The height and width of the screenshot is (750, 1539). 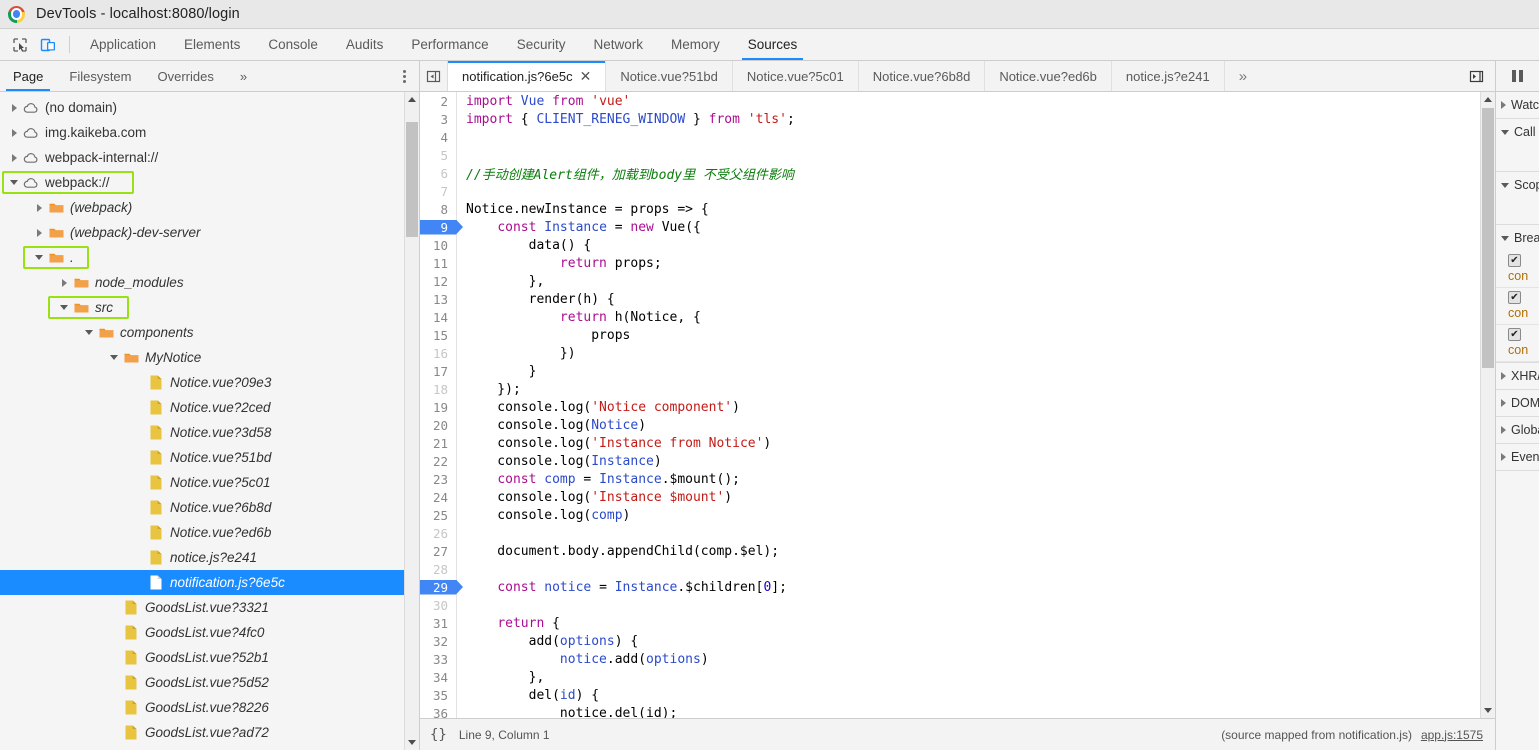 I want to click on code-line: 4, so click(x=950, y=137).